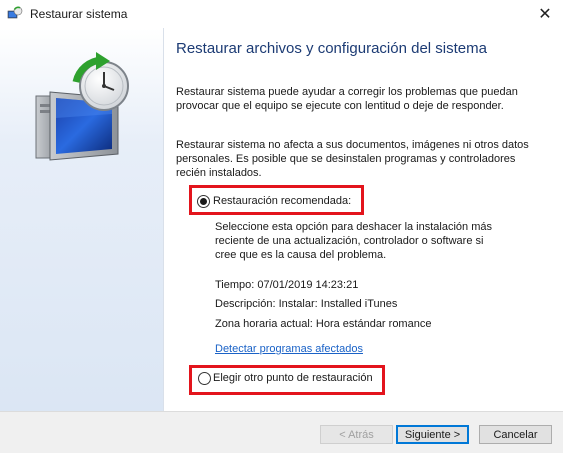 The image size is (563, 453). What do you see at coordinates (432, 434) in the screenshot?
I see `next-button: Siguiente >` at bounding box center [432, 434].